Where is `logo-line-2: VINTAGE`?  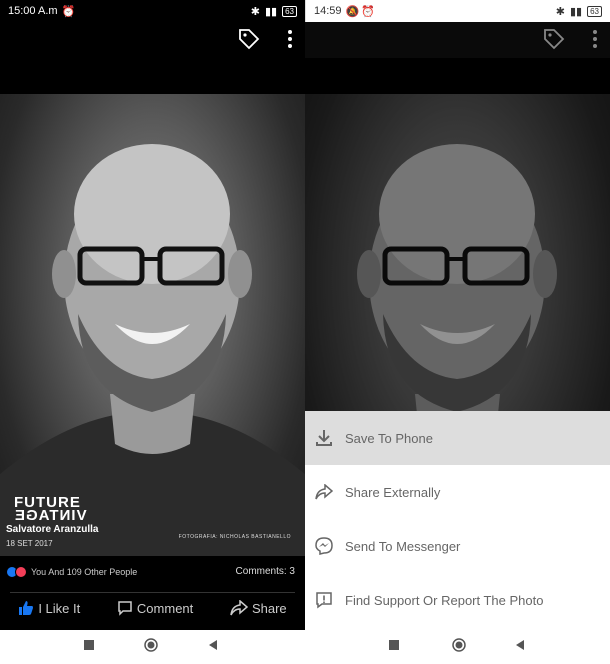 logo-line-2: VINTAGE is located at coordinates (50, 515).